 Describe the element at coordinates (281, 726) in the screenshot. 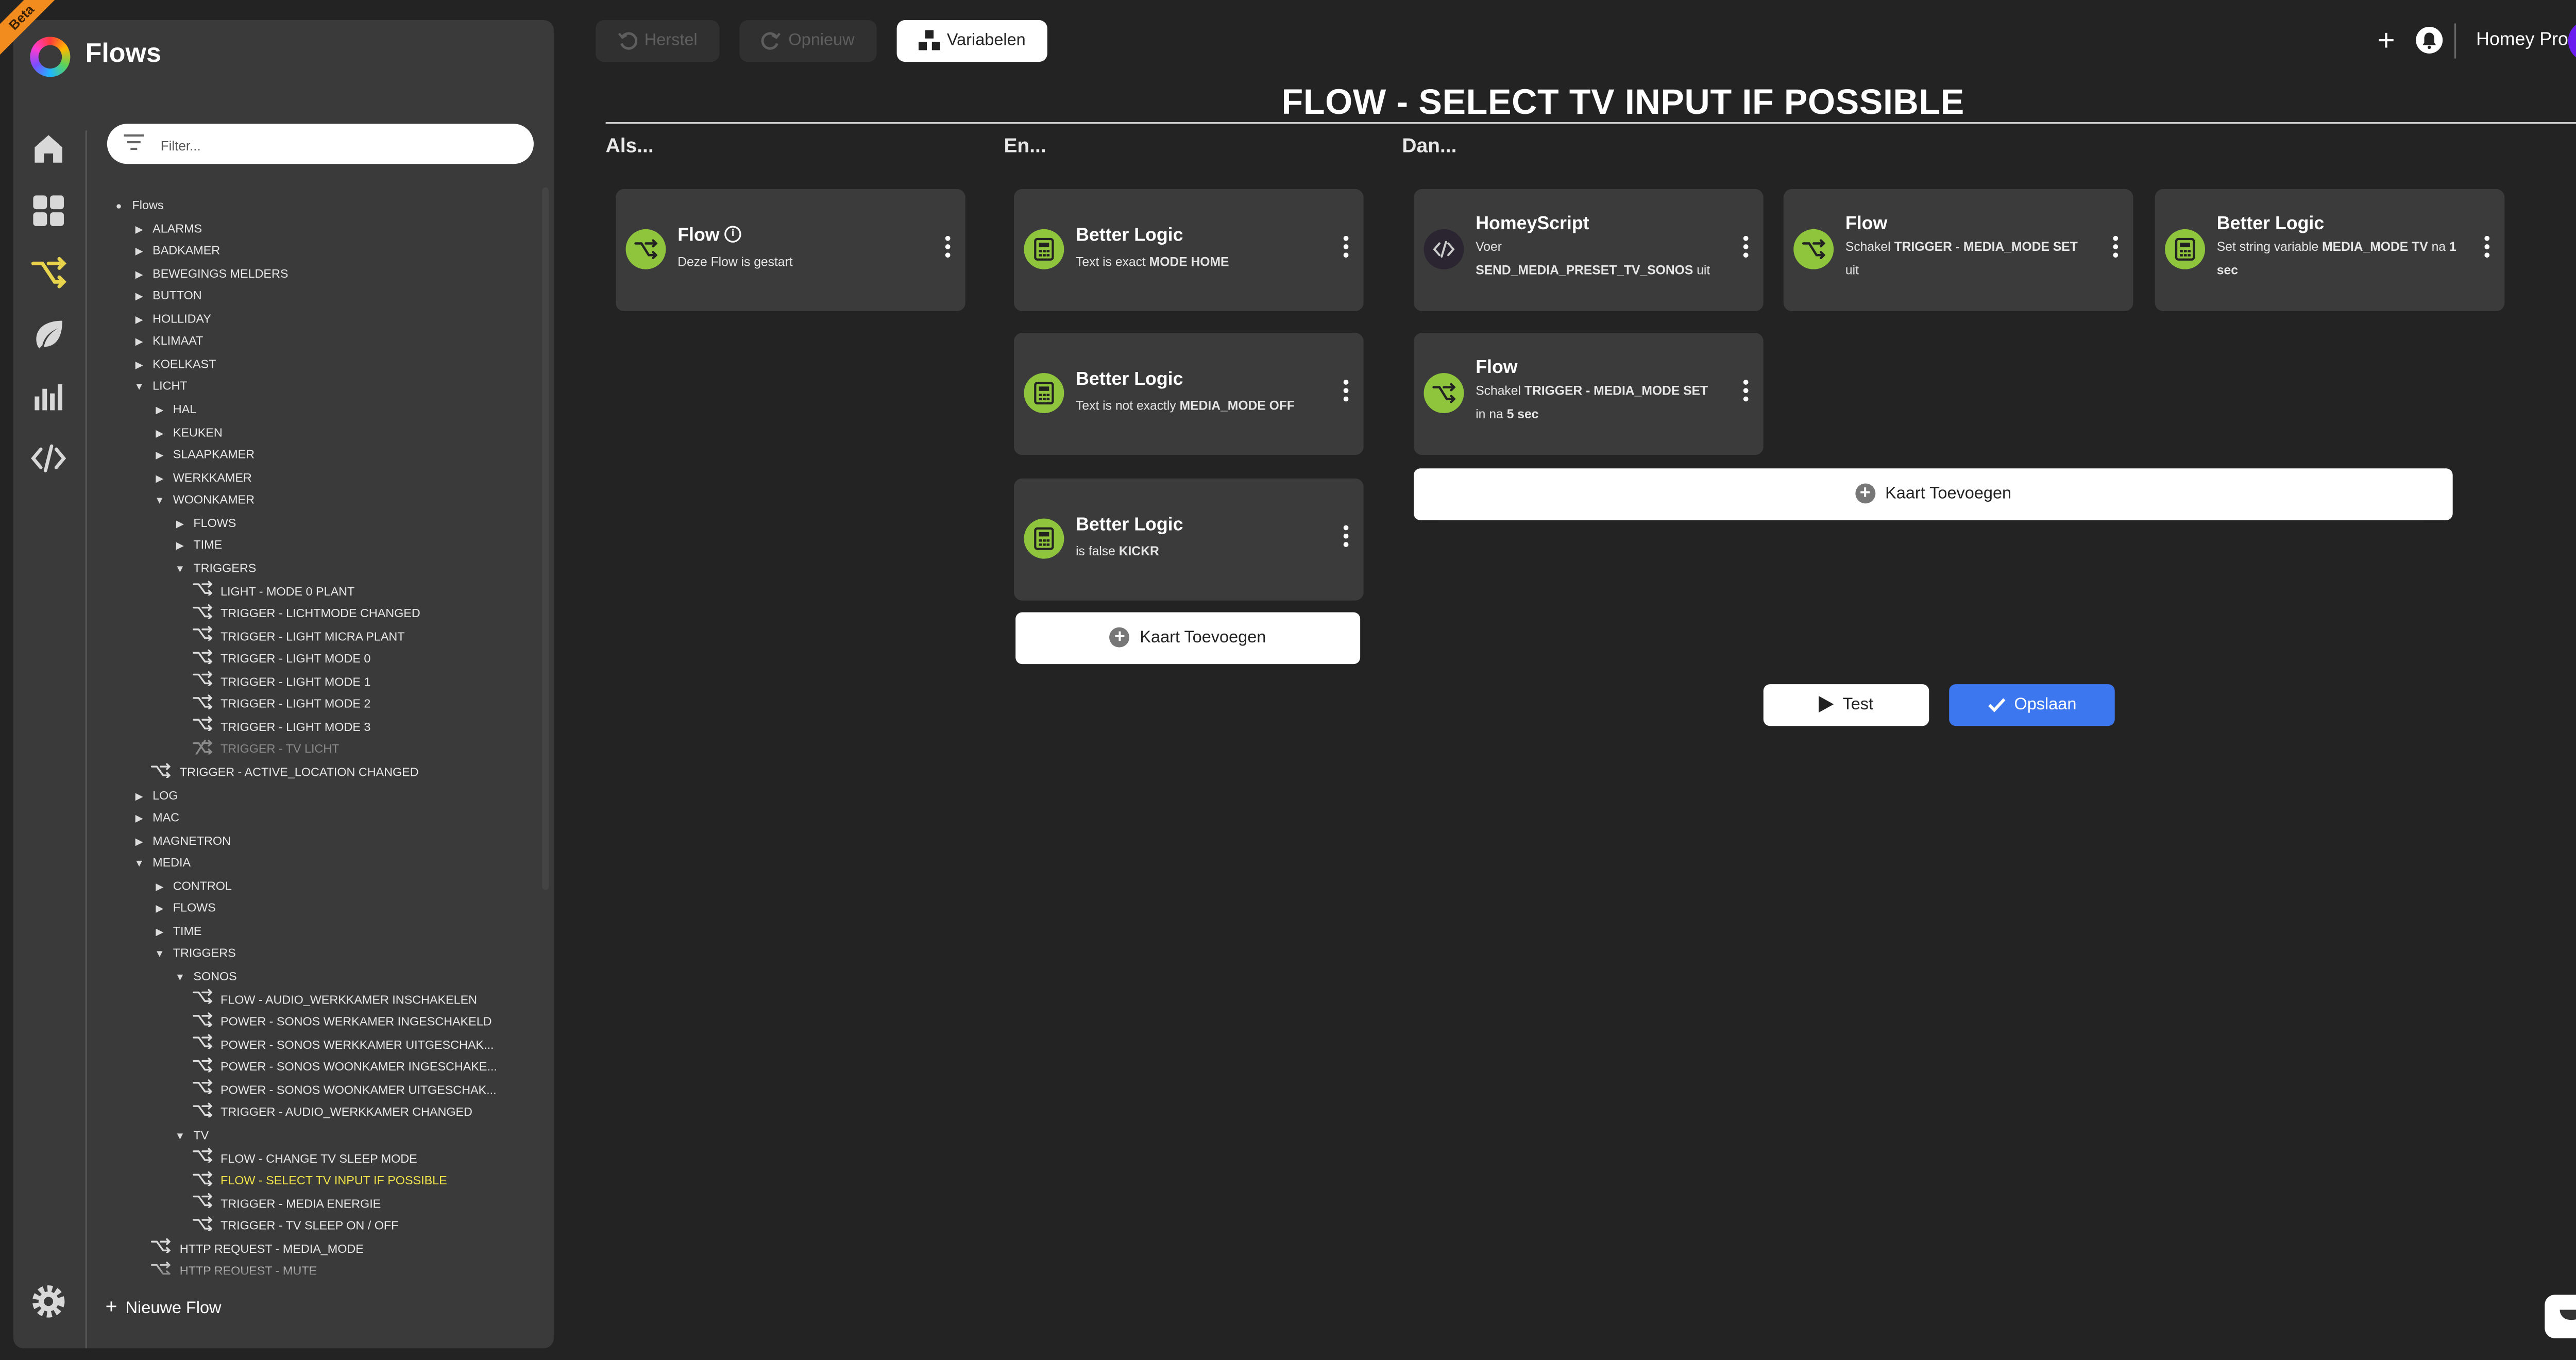

I see `tree-item: TRIGGER - LIGHT MODE 3` at that location.